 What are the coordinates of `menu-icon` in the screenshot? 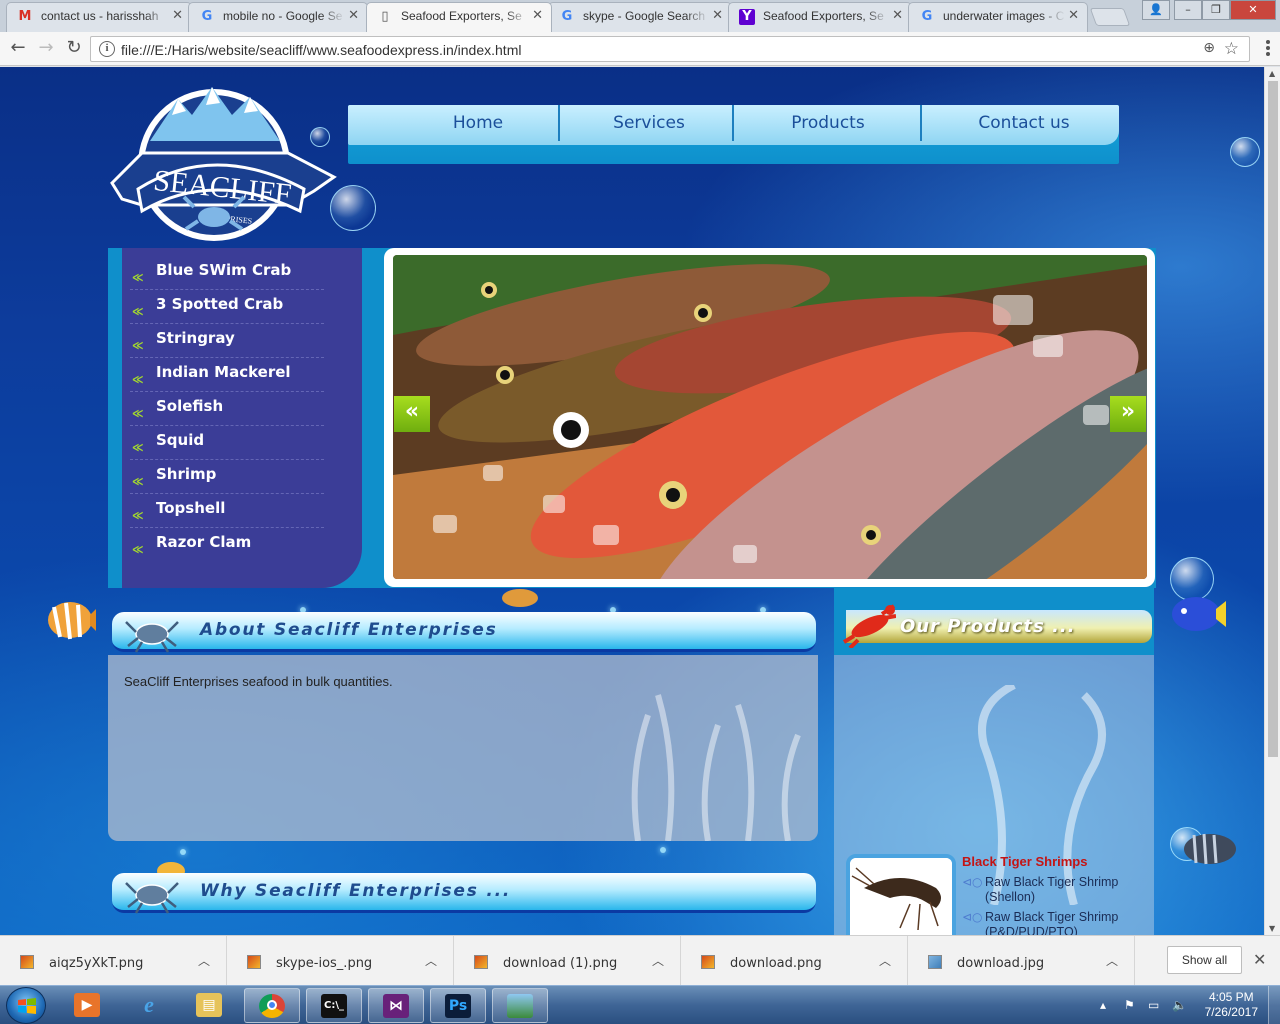 It's located at (1268, 49).